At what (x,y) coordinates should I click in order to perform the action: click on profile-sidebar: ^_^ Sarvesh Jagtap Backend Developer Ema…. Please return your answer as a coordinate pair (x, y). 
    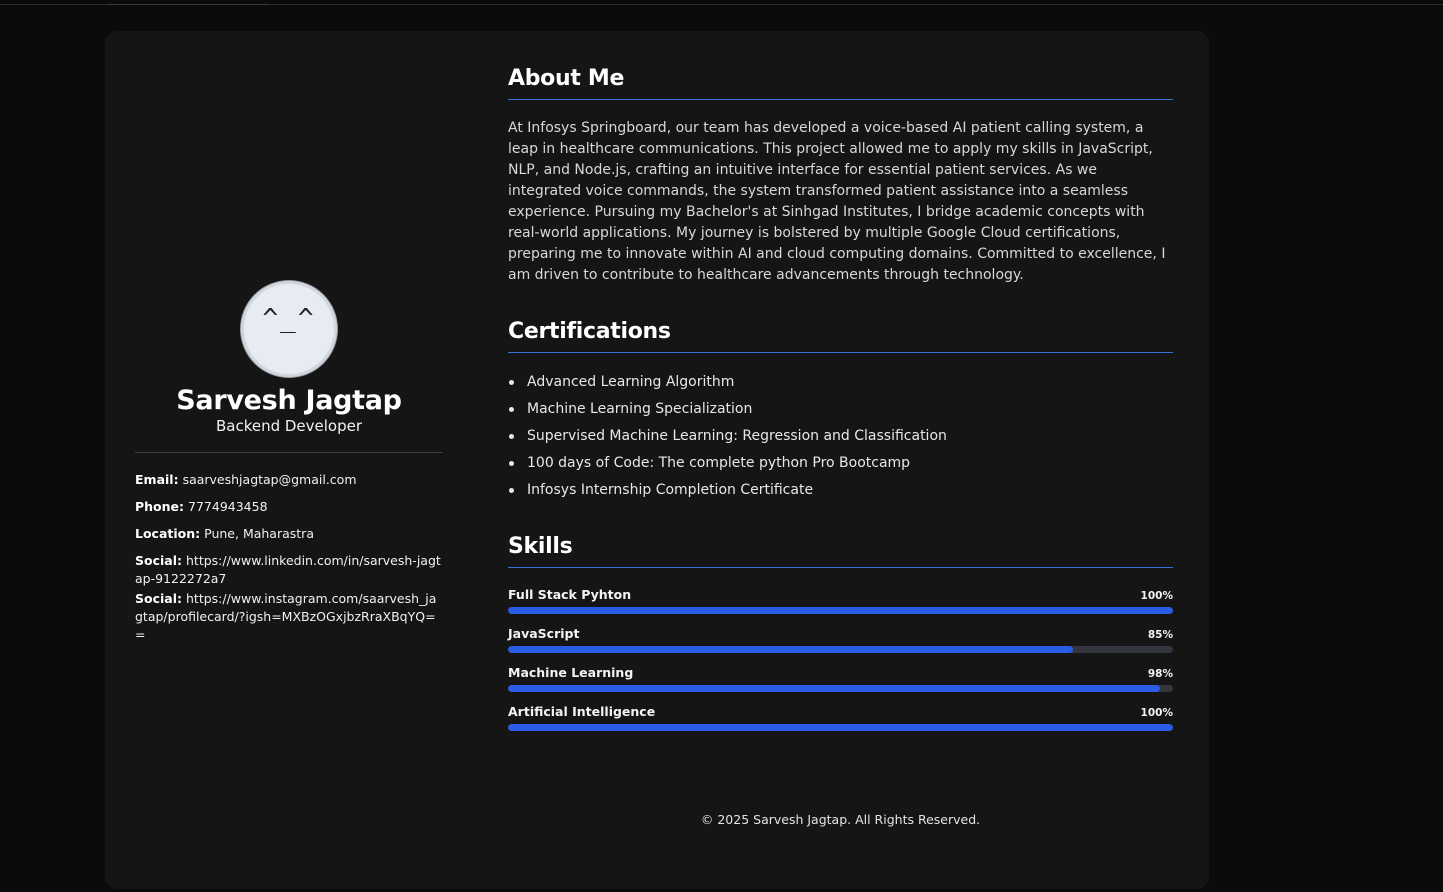
    Looking at the image, I should click on (289, 463).